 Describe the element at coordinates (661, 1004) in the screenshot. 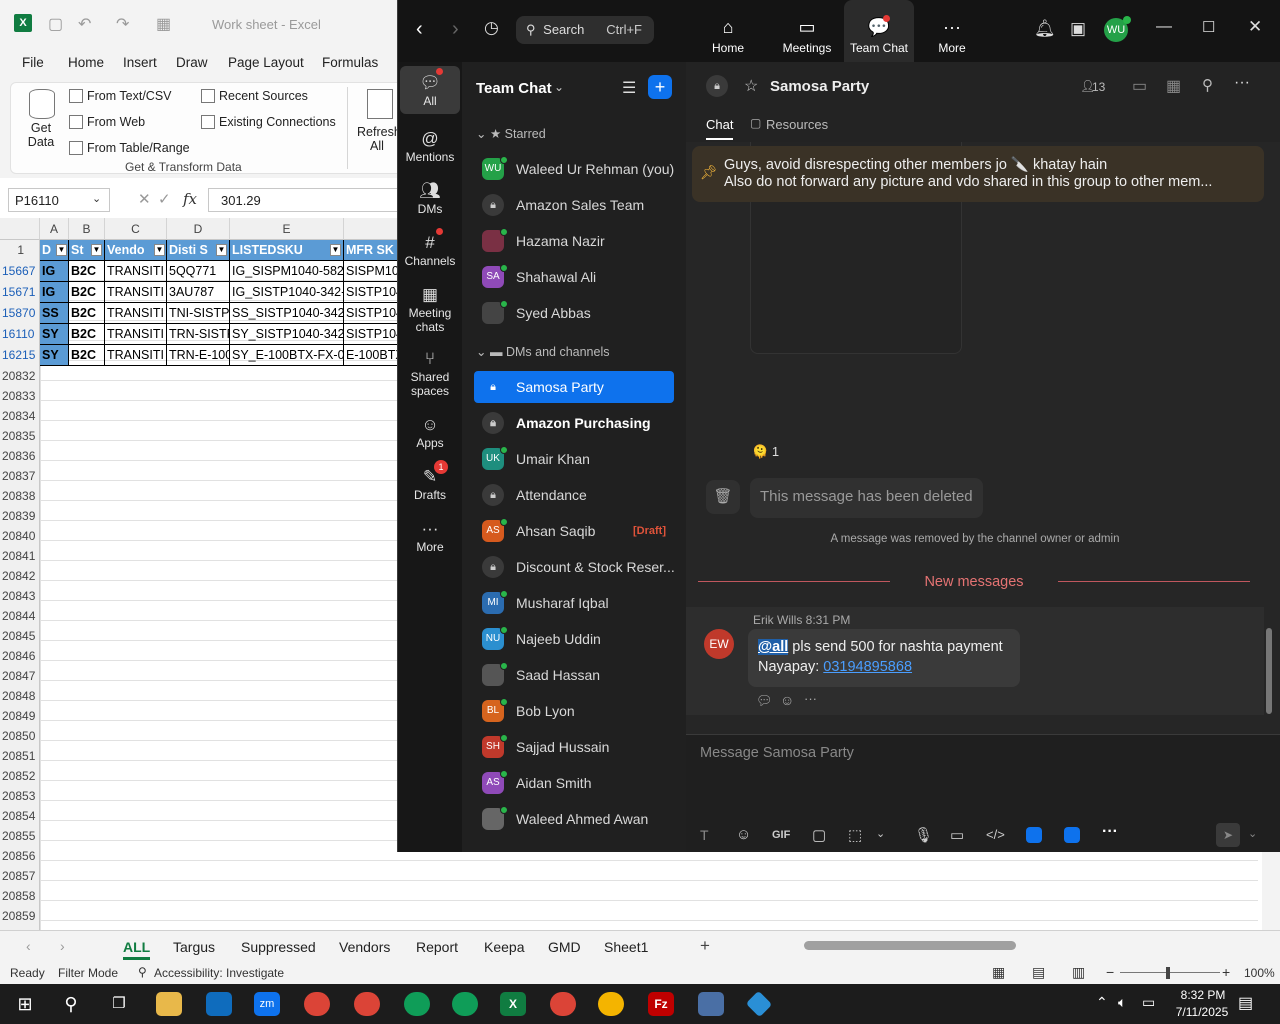

I see `filezilla-icon: Fz` at that location.